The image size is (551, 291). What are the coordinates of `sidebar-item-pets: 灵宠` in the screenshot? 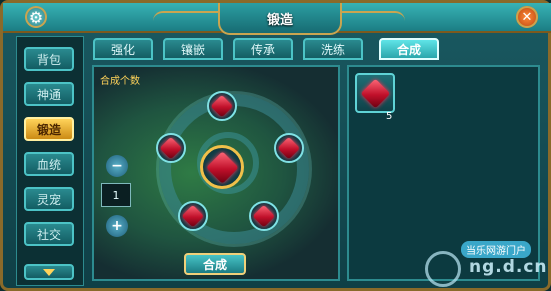 It's located at (49, 199).